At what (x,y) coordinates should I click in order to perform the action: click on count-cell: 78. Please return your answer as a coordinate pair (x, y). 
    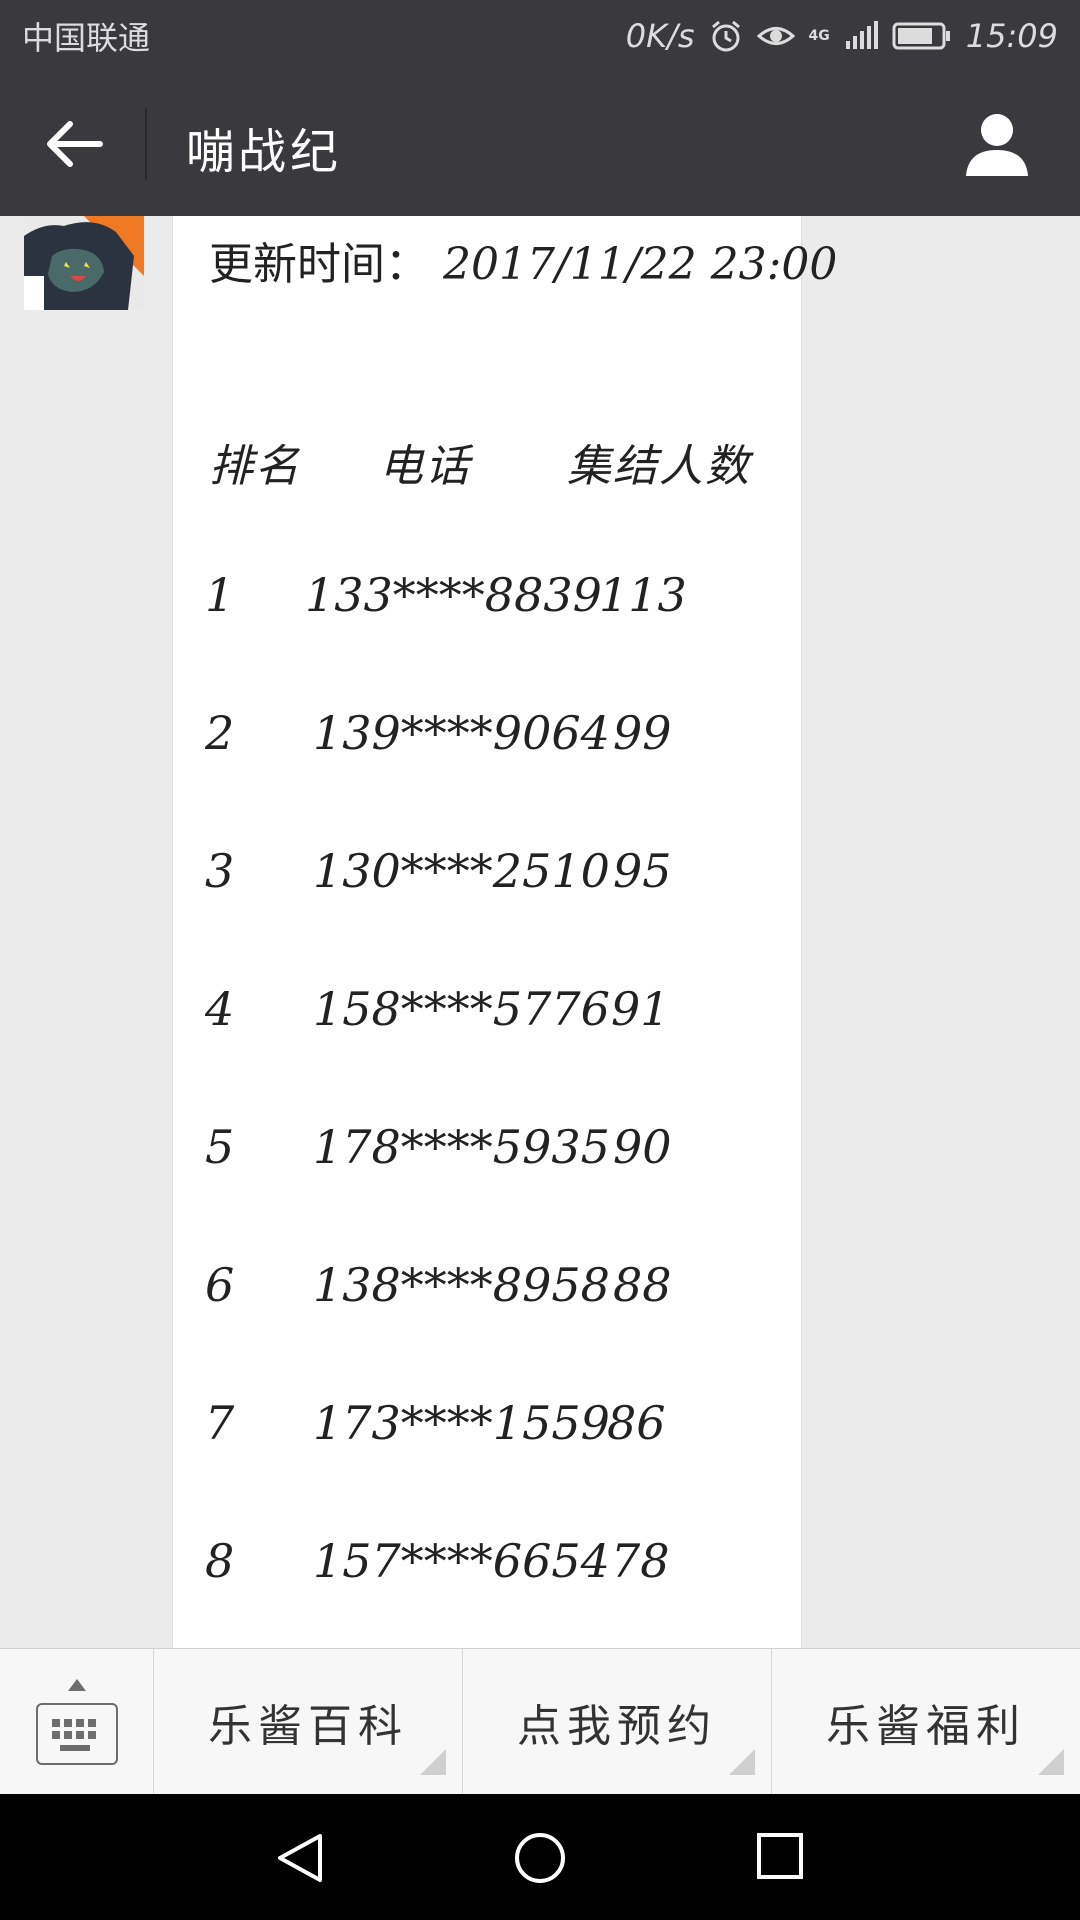
    Looking at the image, I should click on (640, 1561).